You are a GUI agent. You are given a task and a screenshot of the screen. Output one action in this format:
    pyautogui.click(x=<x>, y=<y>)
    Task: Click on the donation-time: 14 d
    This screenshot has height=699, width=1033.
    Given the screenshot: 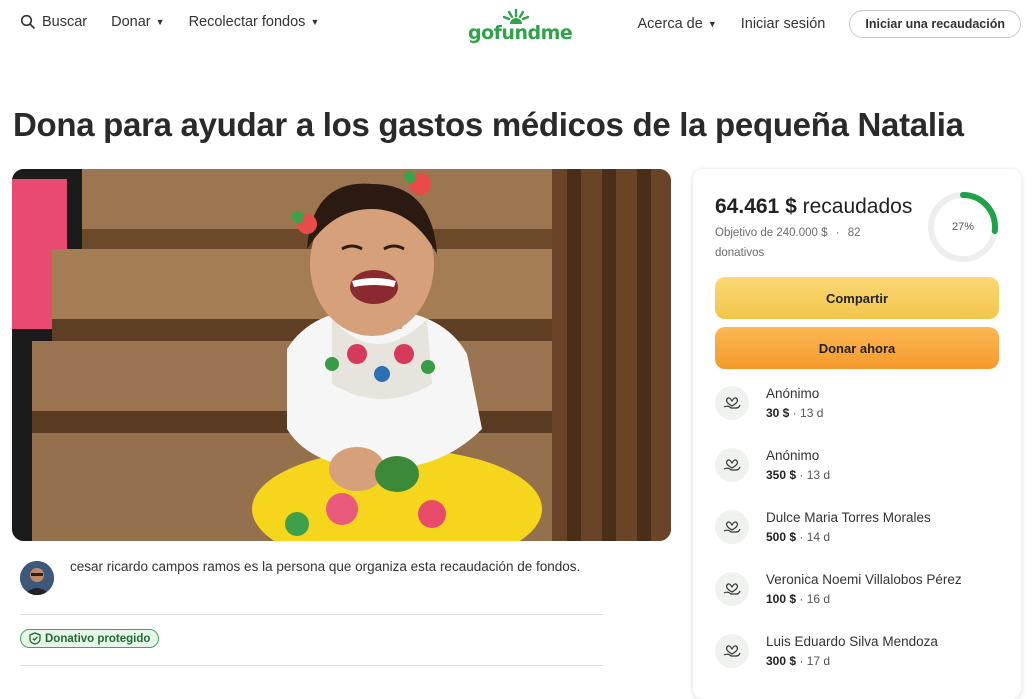 What is the action you would take?
    pyautogui.click(x=818, y=537)
    